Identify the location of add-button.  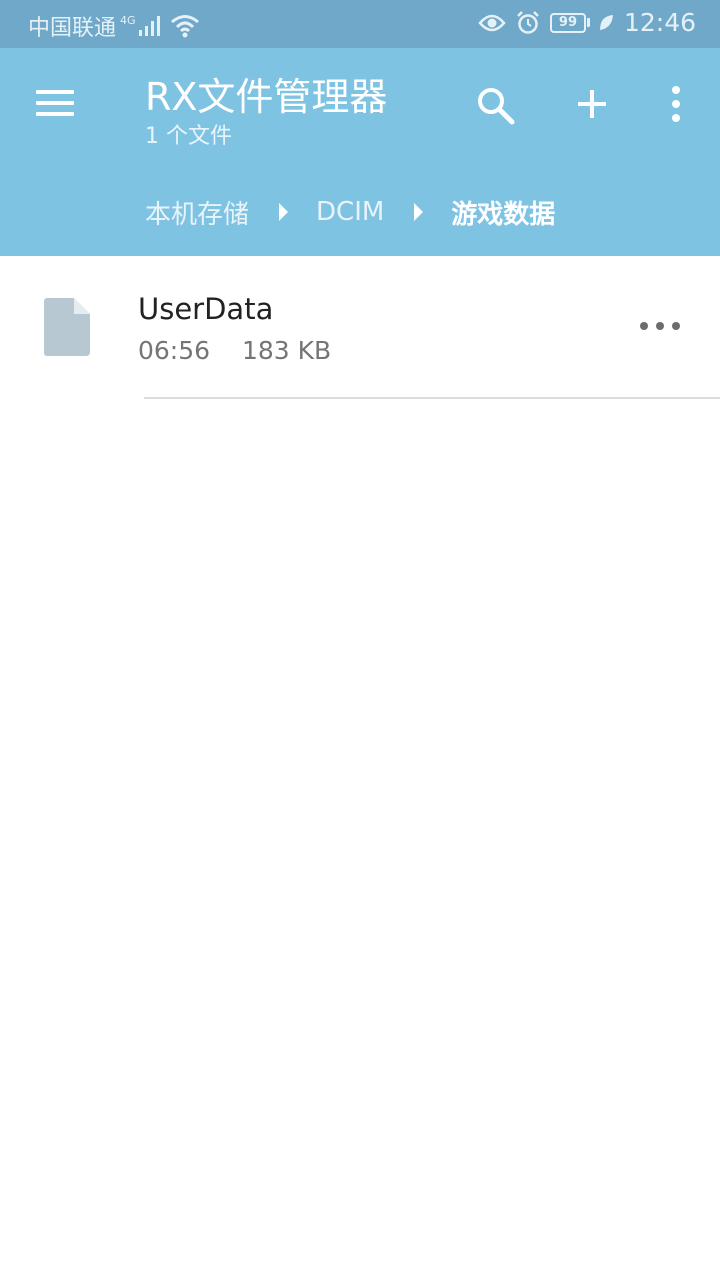
(592, 104).